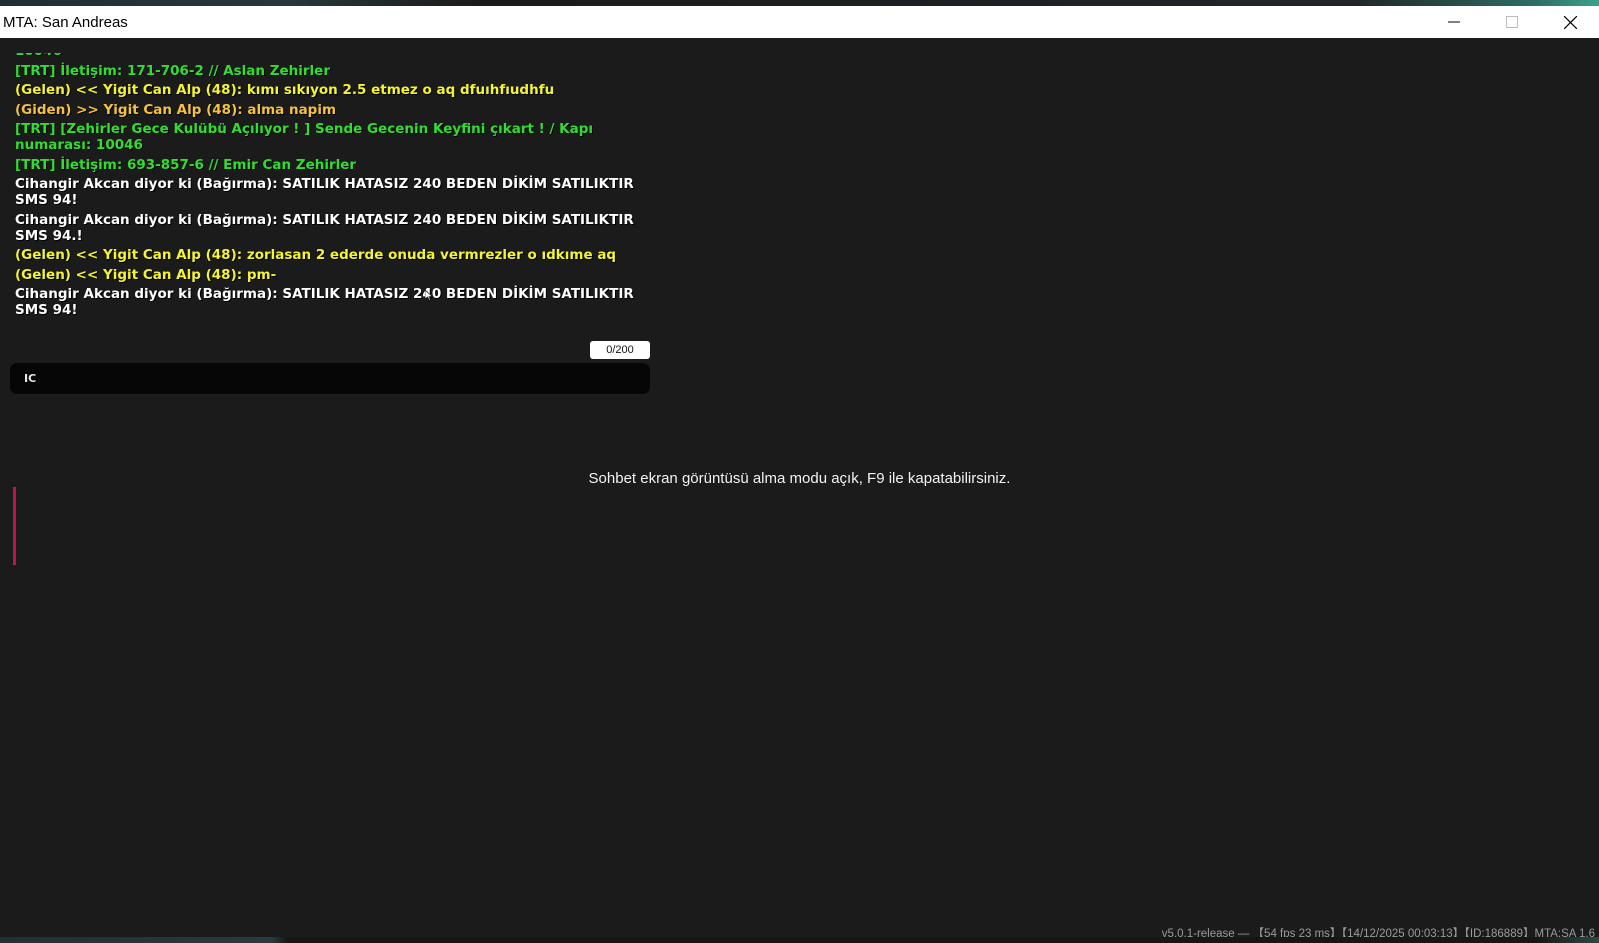  I want to click on minimize-icon, so click(1454, 22).